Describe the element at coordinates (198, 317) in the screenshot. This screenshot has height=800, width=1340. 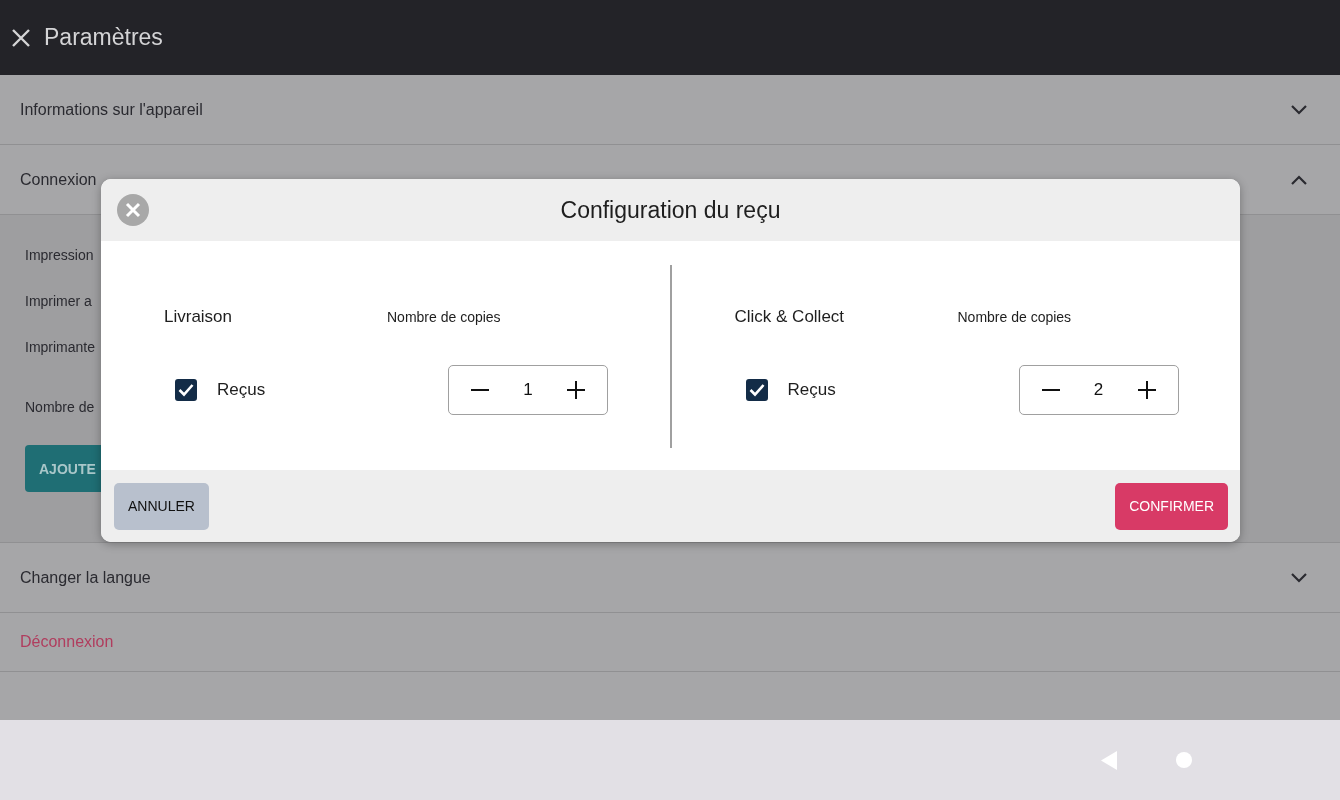
I see `column-heading: Livraison` at that location.